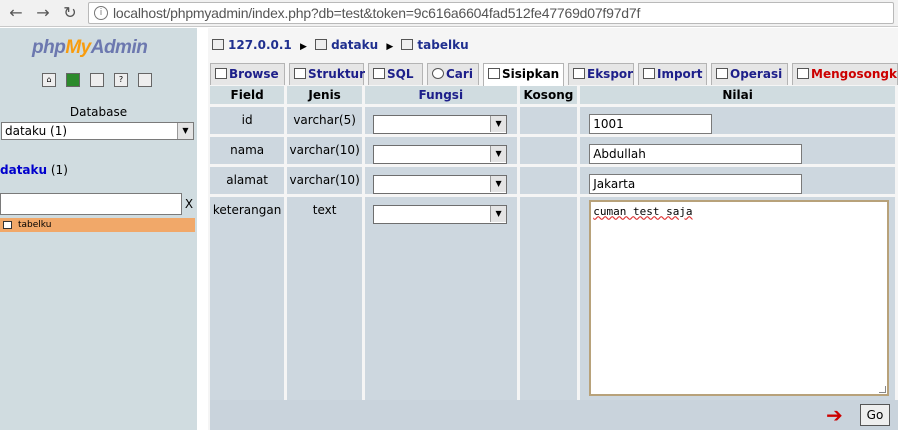 This screenshot has height=430, width=898. Describe the element at coordinates (35, 225) in the screenshot. I see `sidebar-item-label: tabelku` at that location.